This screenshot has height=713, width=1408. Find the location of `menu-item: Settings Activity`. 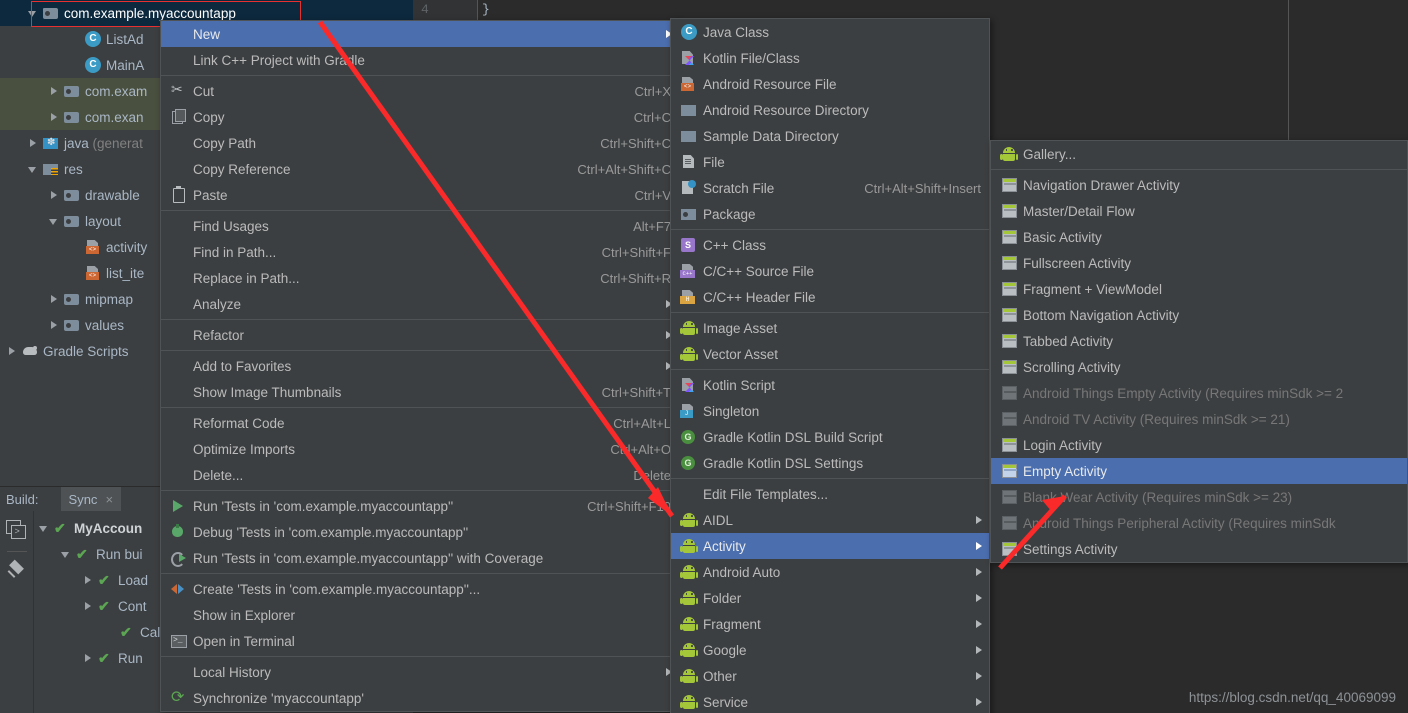

menu-item: Settings Activity is located at coordinates (1199, 549).